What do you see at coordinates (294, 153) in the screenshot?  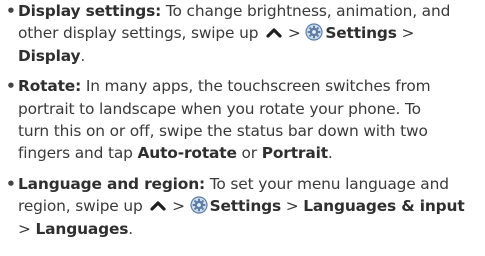 I see `portrait-label: Portrait` at bounding box center [294, 153].